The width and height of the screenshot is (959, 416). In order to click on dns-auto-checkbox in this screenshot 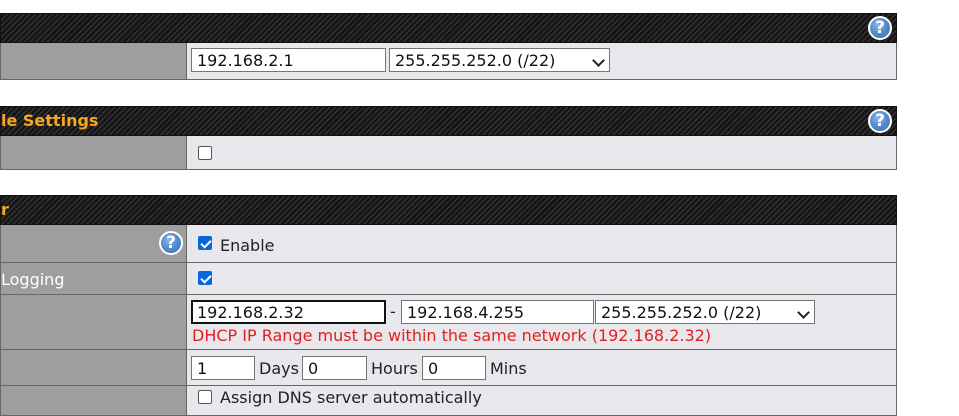, I will do `click(205, 397)`.